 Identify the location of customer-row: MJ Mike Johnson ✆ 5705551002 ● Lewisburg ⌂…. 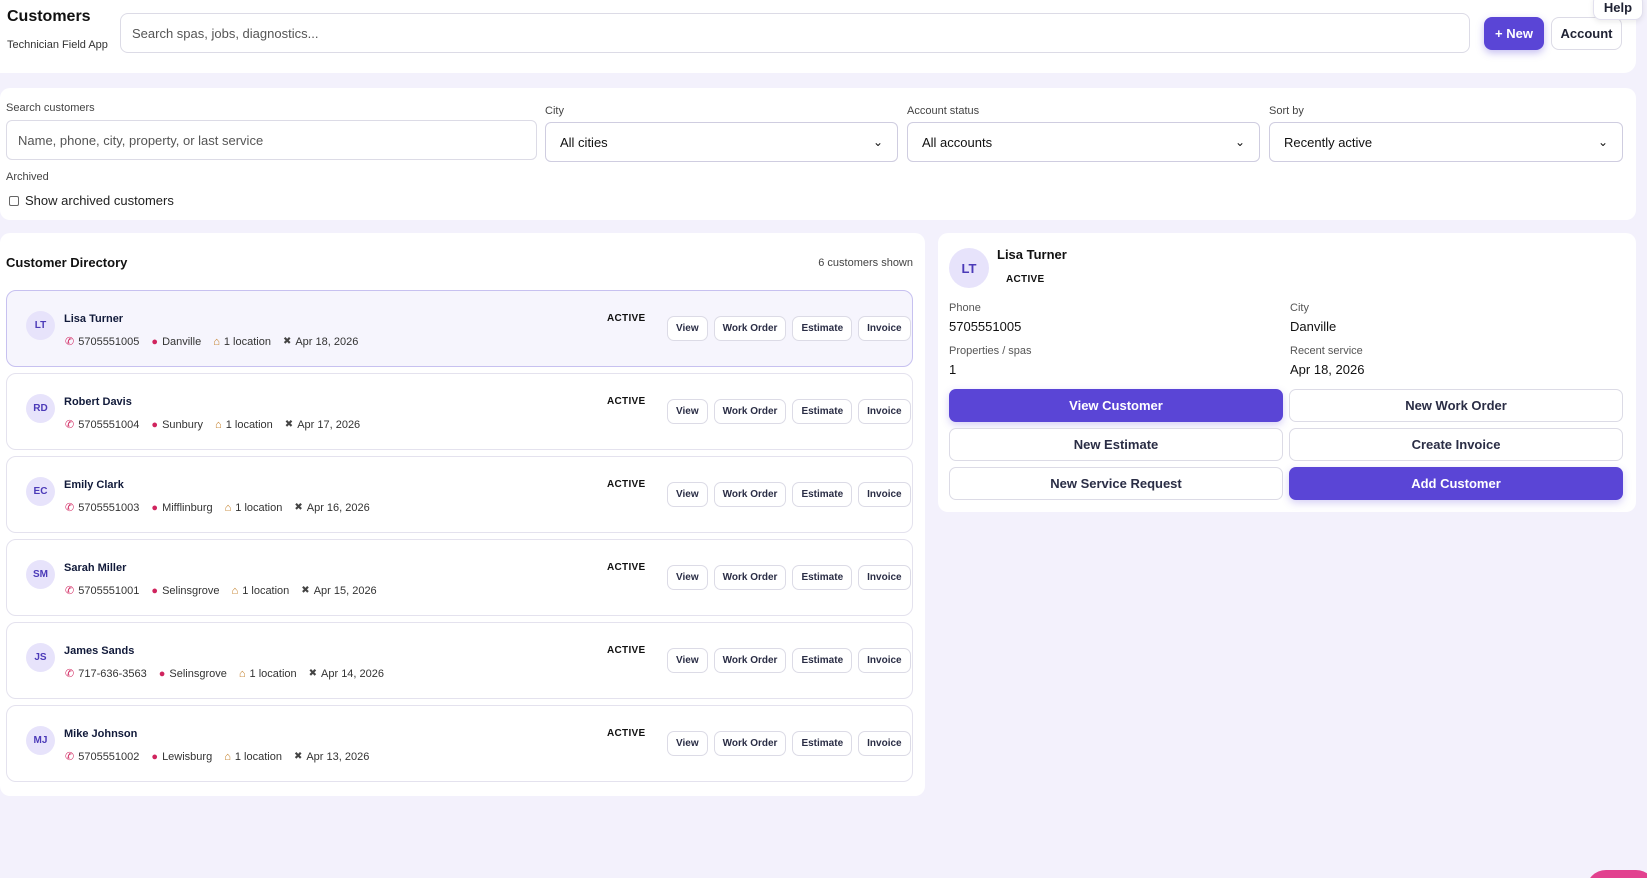
(459, 743).